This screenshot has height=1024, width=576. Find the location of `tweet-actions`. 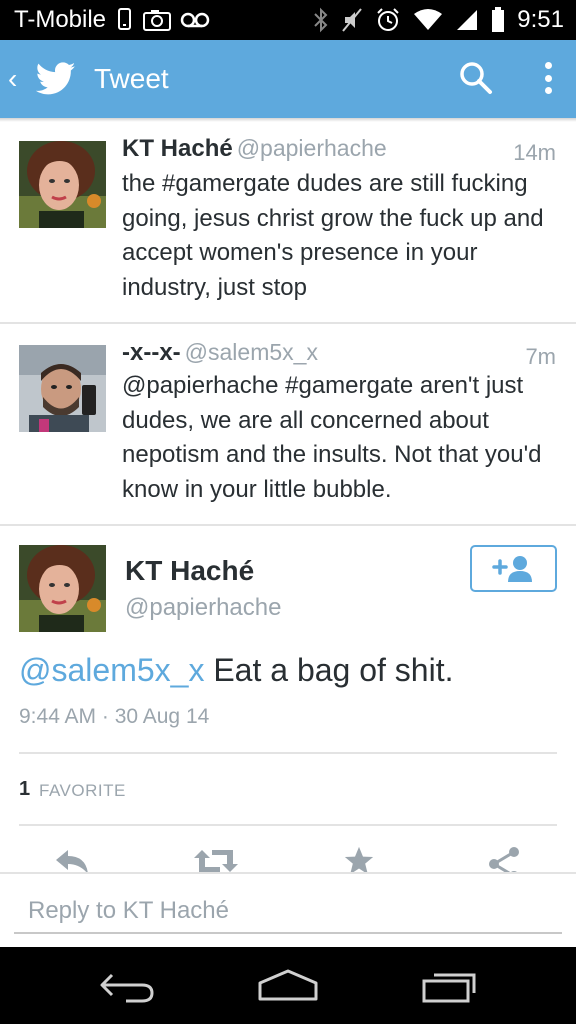

tweet-actions is located at coordinates (288, 856).